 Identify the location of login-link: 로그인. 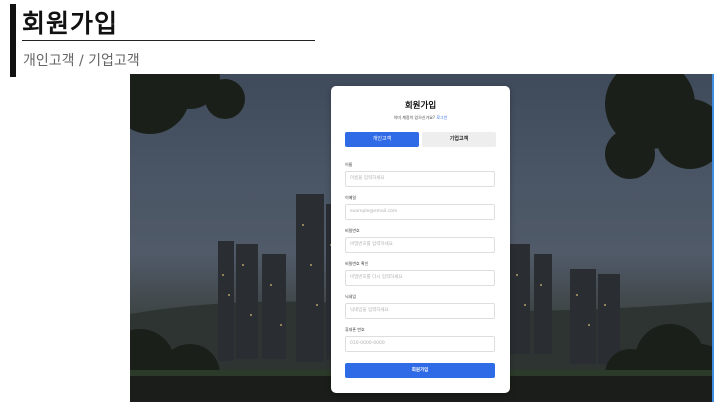
(441, 117).